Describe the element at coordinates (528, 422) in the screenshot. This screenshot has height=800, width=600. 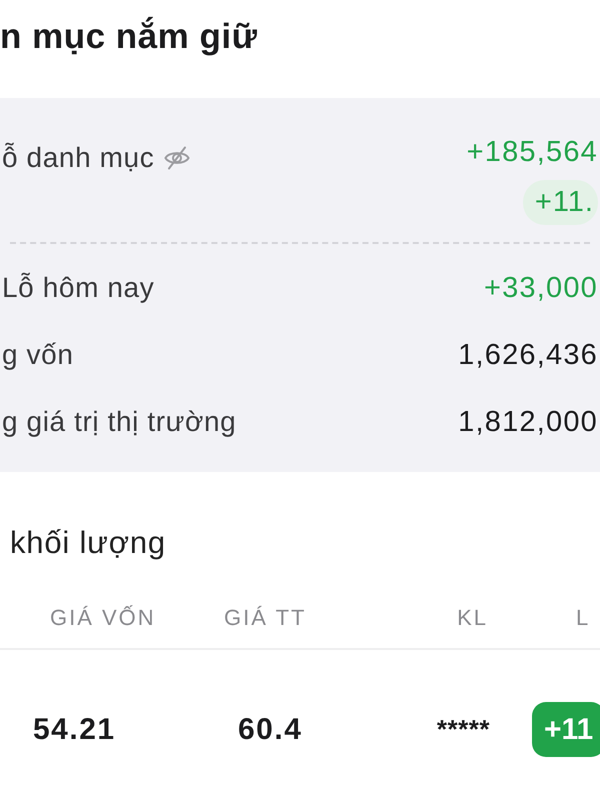
I see `summary-value: 1,812,000` at that location.